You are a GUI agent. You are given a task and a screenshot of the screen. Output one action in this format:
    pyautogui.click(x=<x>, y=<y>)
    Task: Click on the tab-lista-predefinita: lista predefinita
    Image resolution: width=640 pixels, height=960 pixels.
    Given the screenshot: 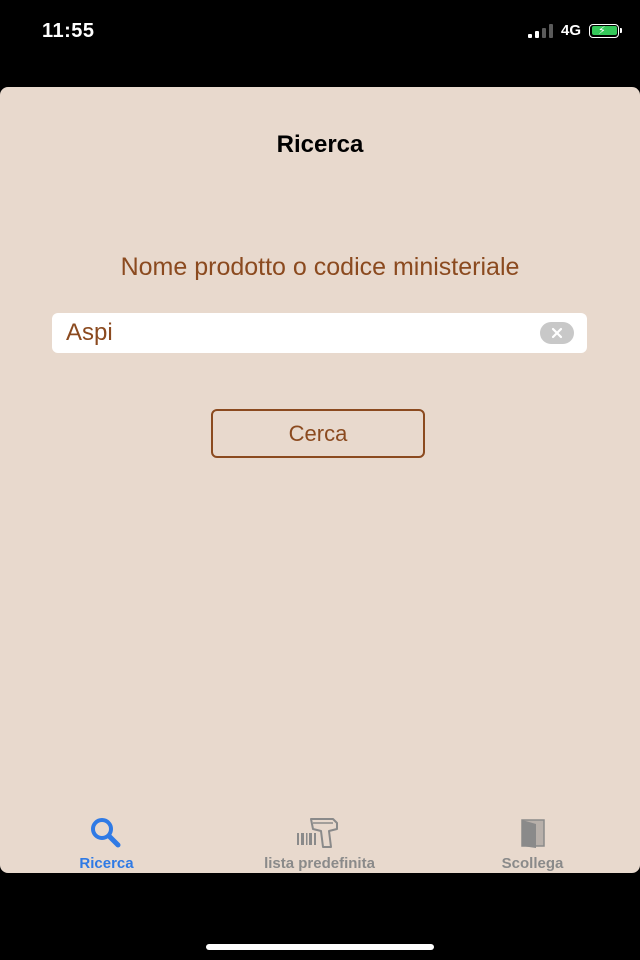 What is the action you would take?
    pyautogui.click(x=319, y=841)
    